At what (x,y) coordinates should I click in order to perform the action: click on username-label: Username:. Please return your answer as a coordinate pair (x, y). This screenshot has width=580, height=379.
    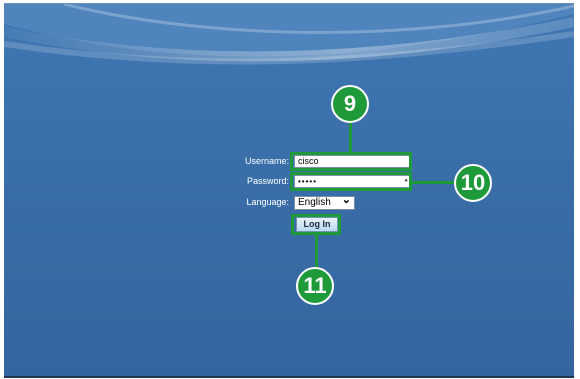
    Looking at the image, I should click on (266, 161).